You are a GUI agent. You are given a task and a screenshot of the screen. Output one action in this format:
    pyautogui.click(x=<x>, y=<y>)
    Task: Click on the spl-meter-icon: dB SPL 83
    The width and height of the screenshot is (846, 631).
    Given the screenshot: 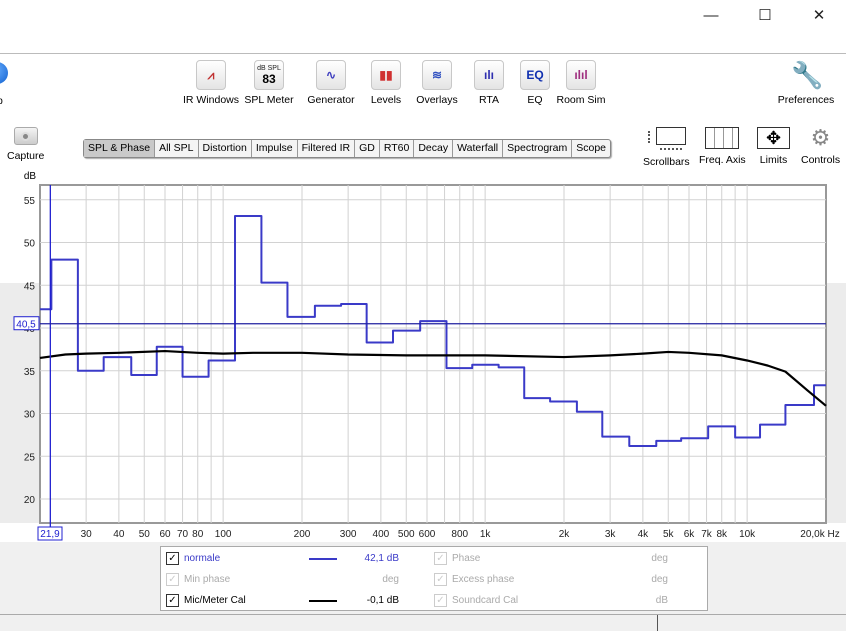 What is the action you would take?
    pyautogui.click(x=269, y=75)
    